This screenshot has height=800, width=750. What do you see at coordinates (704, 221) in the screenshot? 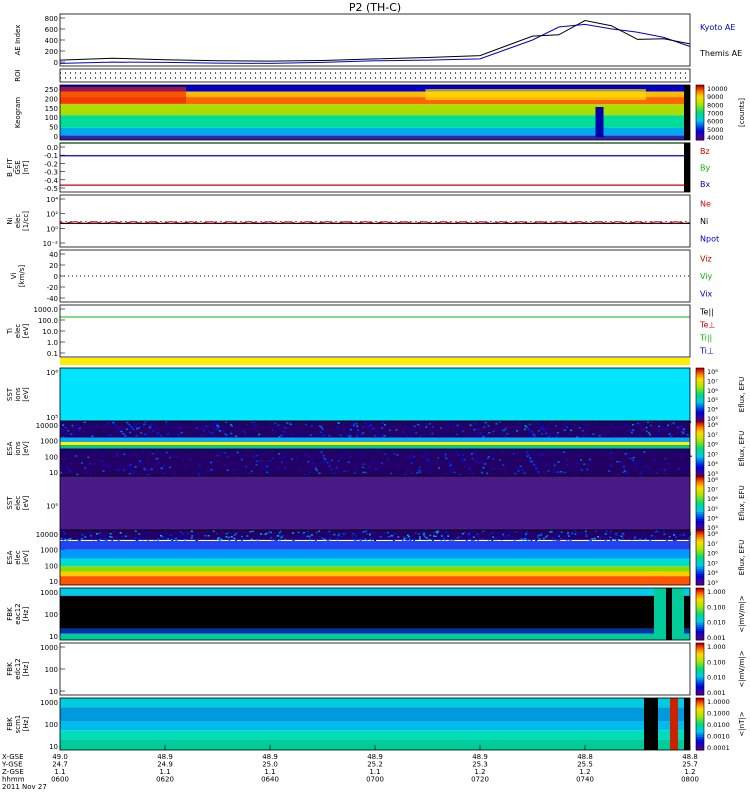
I see `legend-label-ni: Ni` at bounding box center [704, 221].